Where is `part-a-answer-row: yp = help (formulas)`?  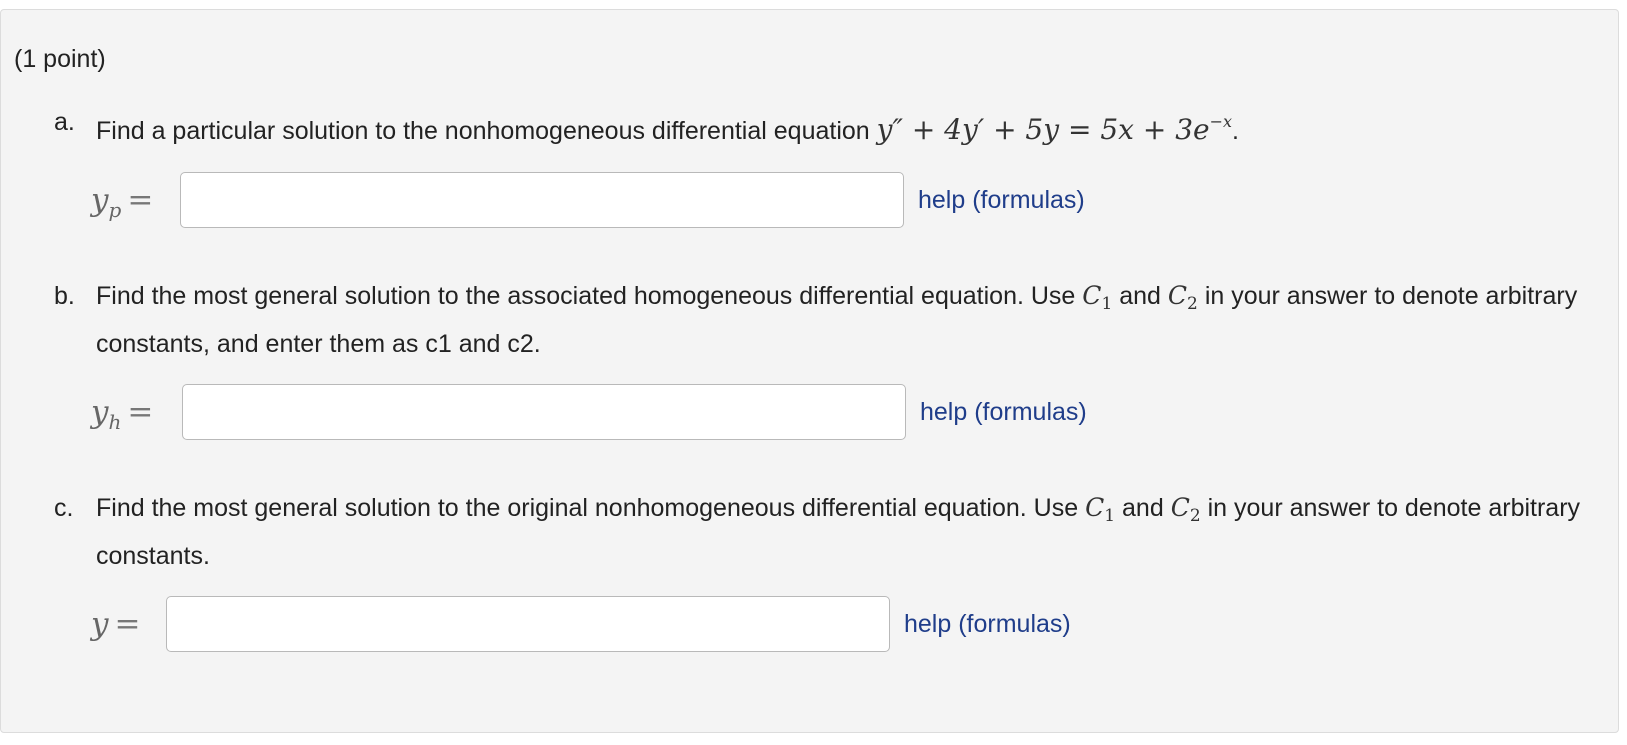 part-a-answer-row: yp = help (formulas) is located at coordinates (601, 200).